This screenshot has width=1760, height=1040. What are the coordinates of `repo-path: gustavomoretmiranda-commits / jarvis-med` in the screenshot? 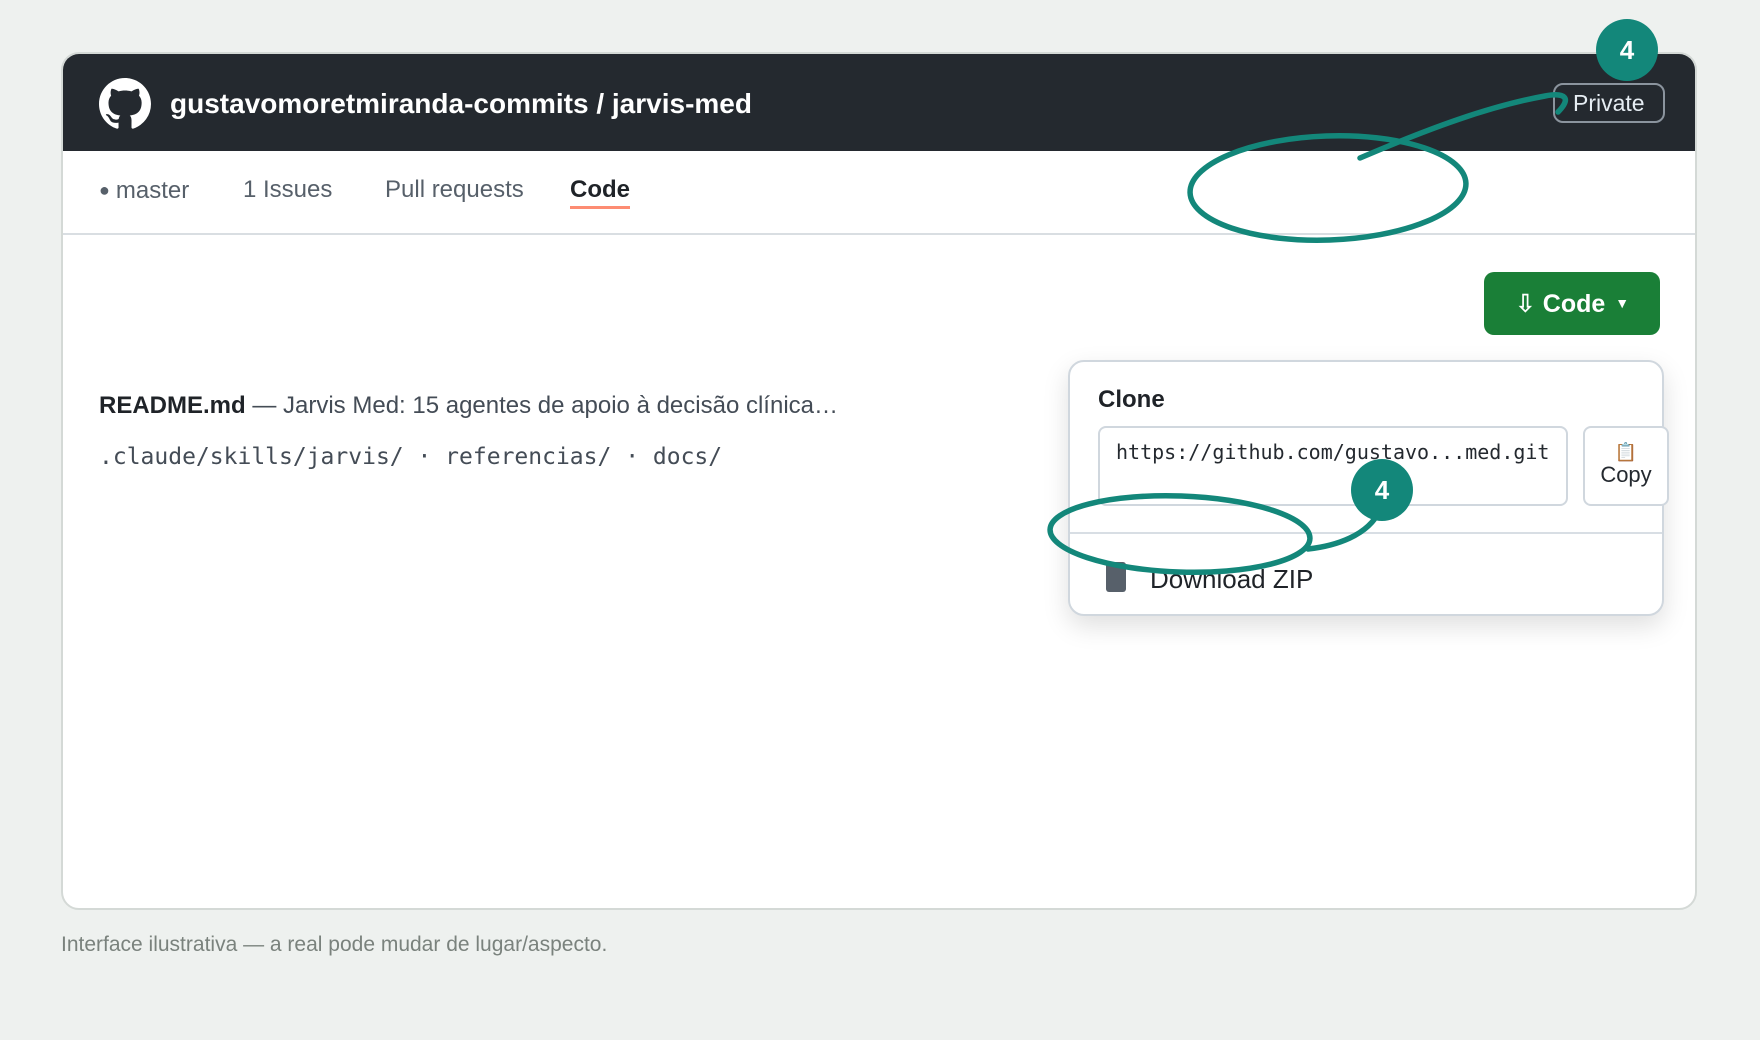 It's located at (461, 104).